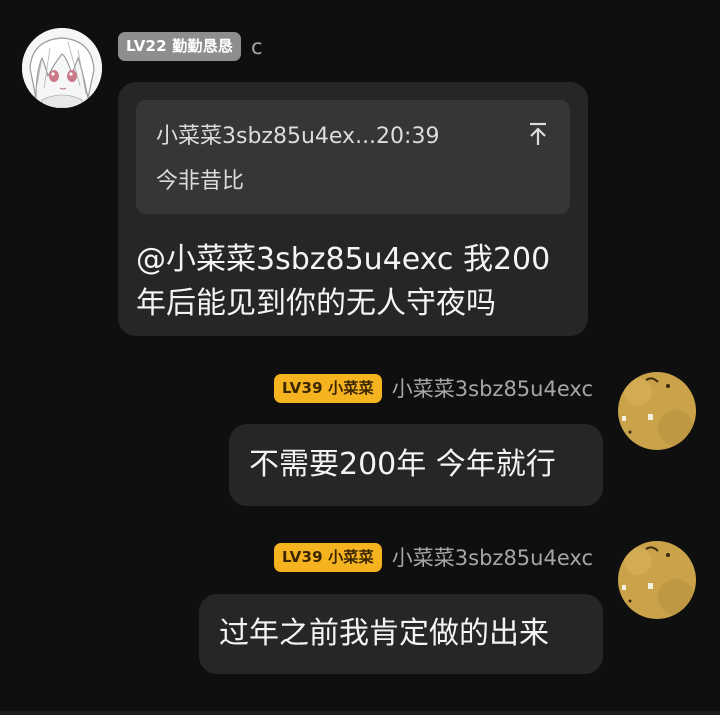  Describe the element at coordinates (538, 134) in the screenshot. I see `arrow-up-to-line-icon` at that location.